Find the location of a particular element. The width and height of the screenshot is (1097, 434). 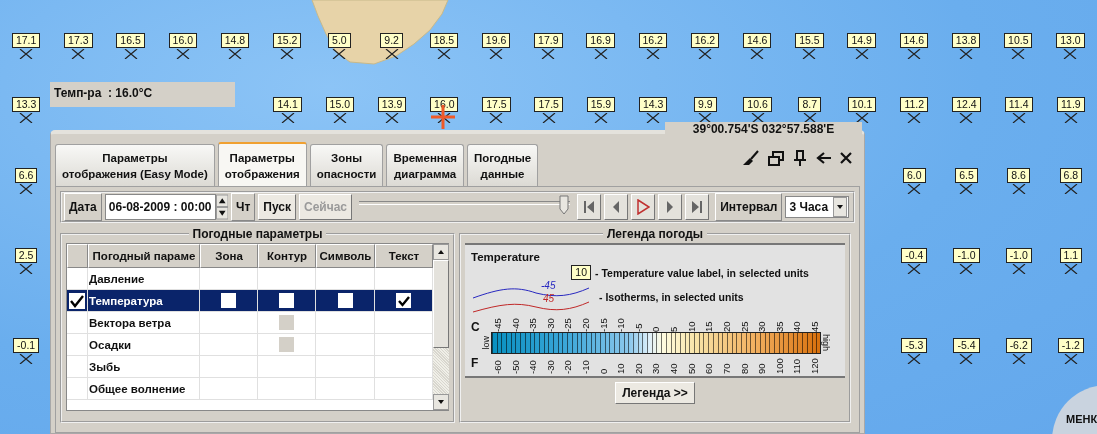

temperature-label: 15.5 is located at coordinates (809, 40).